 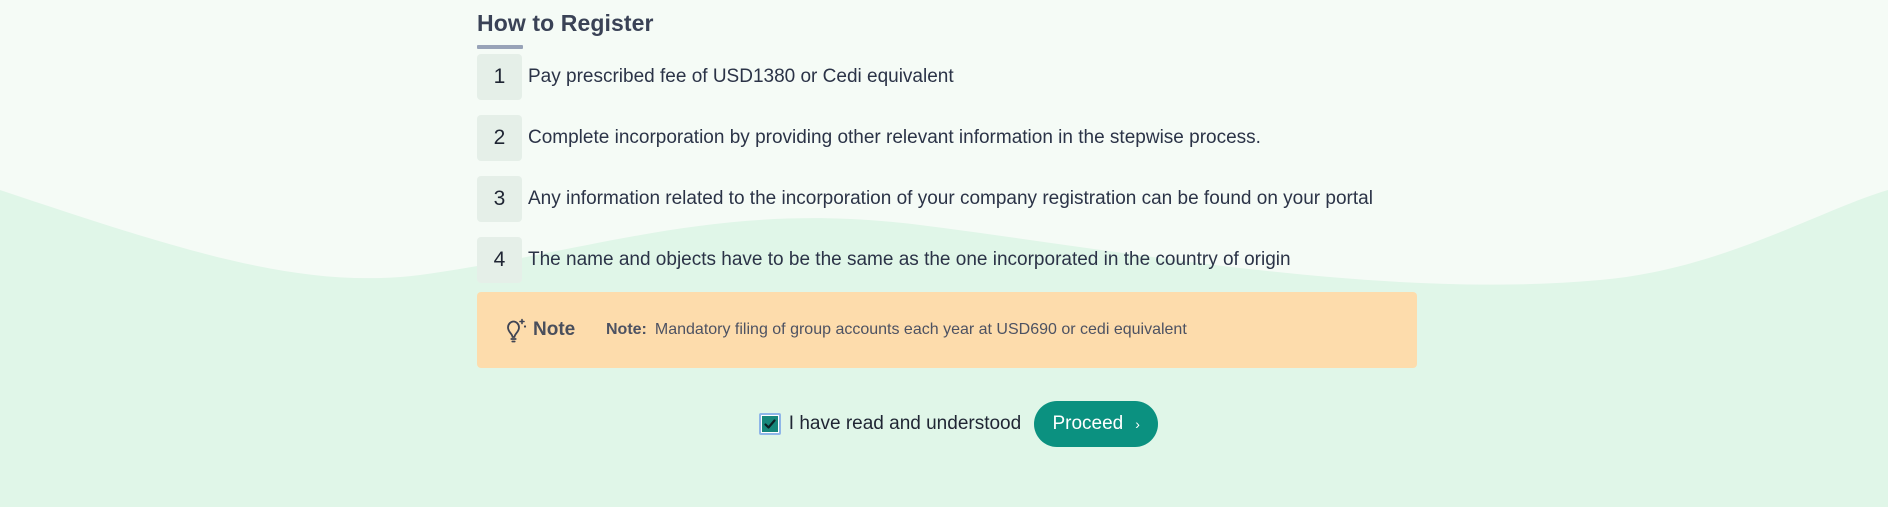 What do you see at coordinates (499, 77) in the screenshot?
I see `step-number-badge: 1` at bounding box center [499, 77].